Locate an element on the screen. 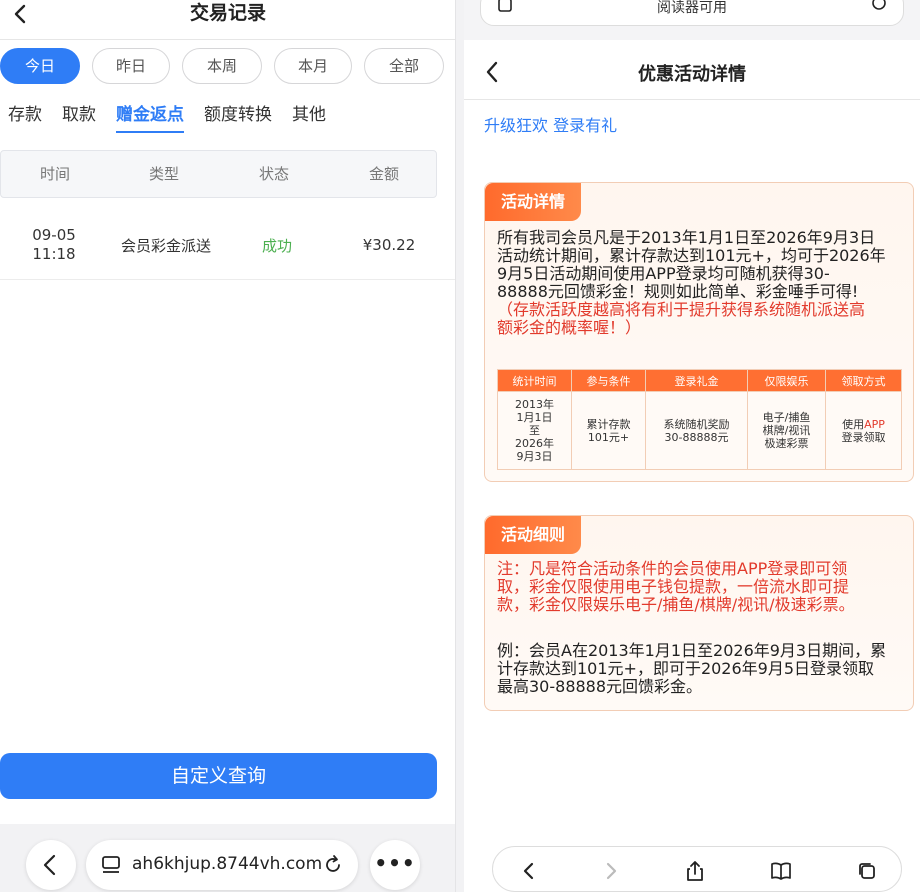  time-part: 9月3日 is located at coordinates (534, 456).